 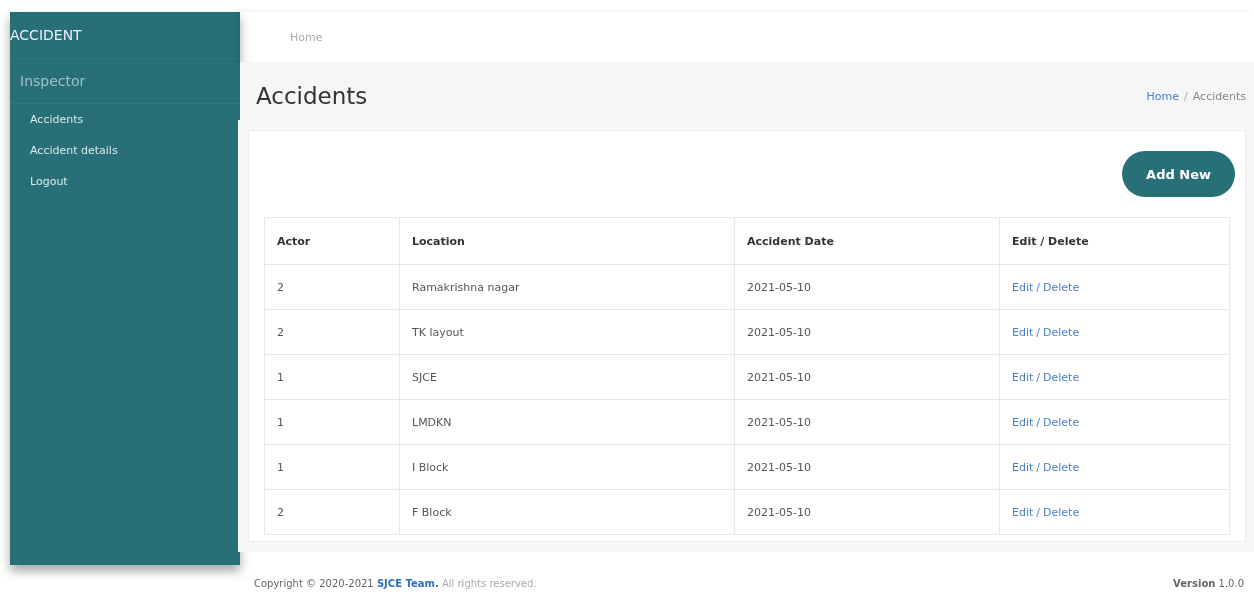 What do you see at coordinates (867, 241) in the screenshot?
I see `column-header: Accident Date` at bounding box center [867, 241].